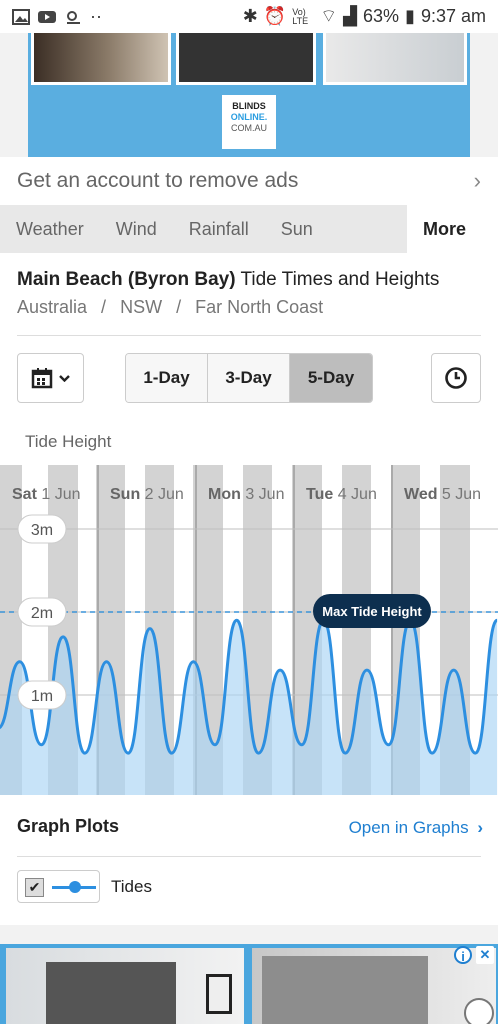 The image size is (498, 1024). What do you see at coordinates (372, 611) in the screenshot?
I see `max-tide-label: Max Tide Height` at bounding box center [372, 611].